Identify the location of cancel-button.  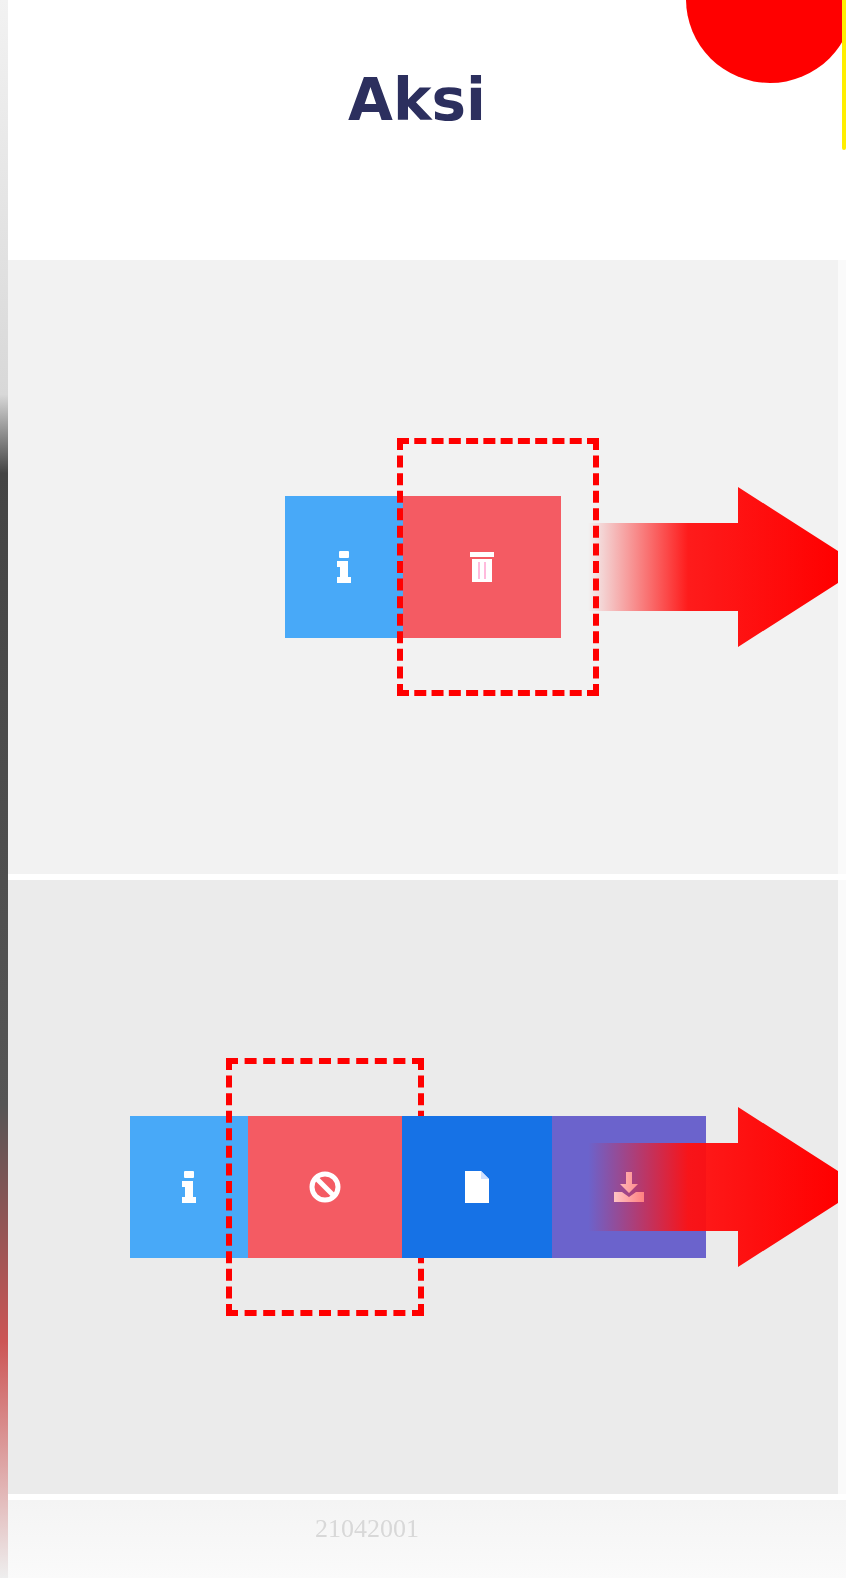
(325, 1187).